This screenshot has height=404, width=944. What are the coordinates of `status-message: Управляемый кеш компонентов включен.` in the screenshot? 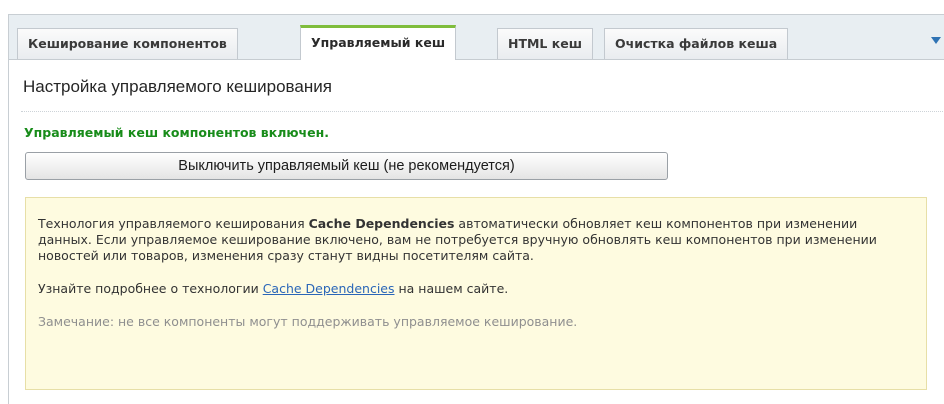 It's located at (176, 132).